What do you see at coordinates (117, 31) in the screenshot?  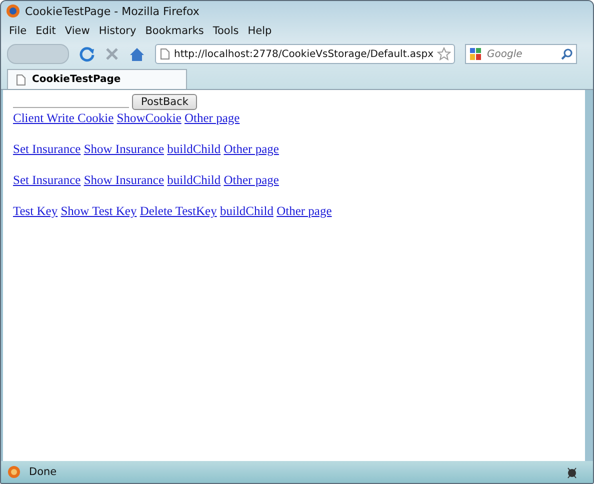 I see `menu-item: History` at bounding box center [117, 31].